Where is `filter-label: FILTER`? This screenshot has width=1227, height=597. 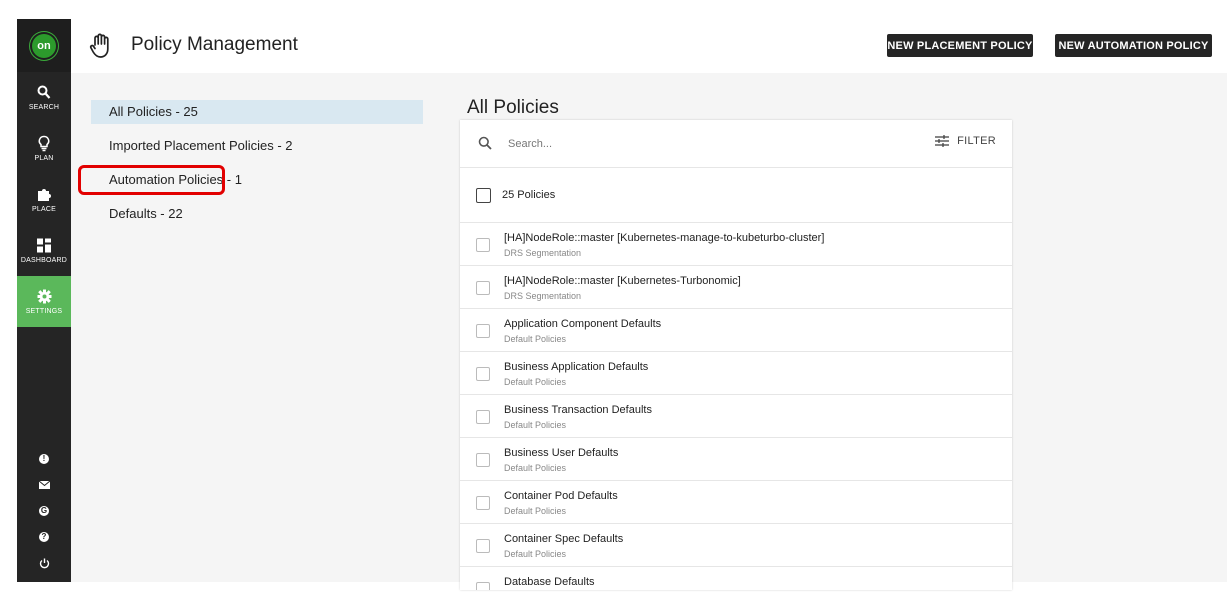 filter-label: FILTER is located at coordinates (976, 141).